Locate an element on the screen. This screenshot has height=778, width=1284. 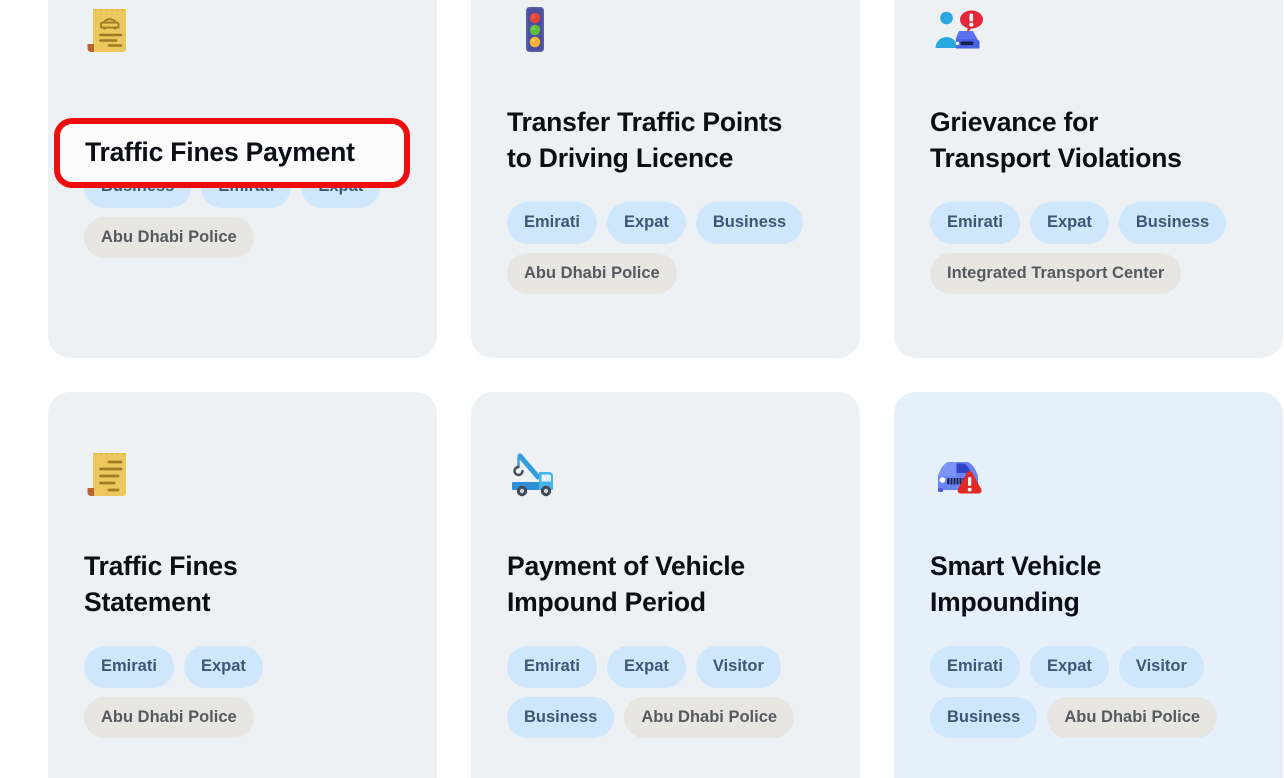
service-card-title: Payment of Vehicle Impound Period is located at coordinates (626, 584).